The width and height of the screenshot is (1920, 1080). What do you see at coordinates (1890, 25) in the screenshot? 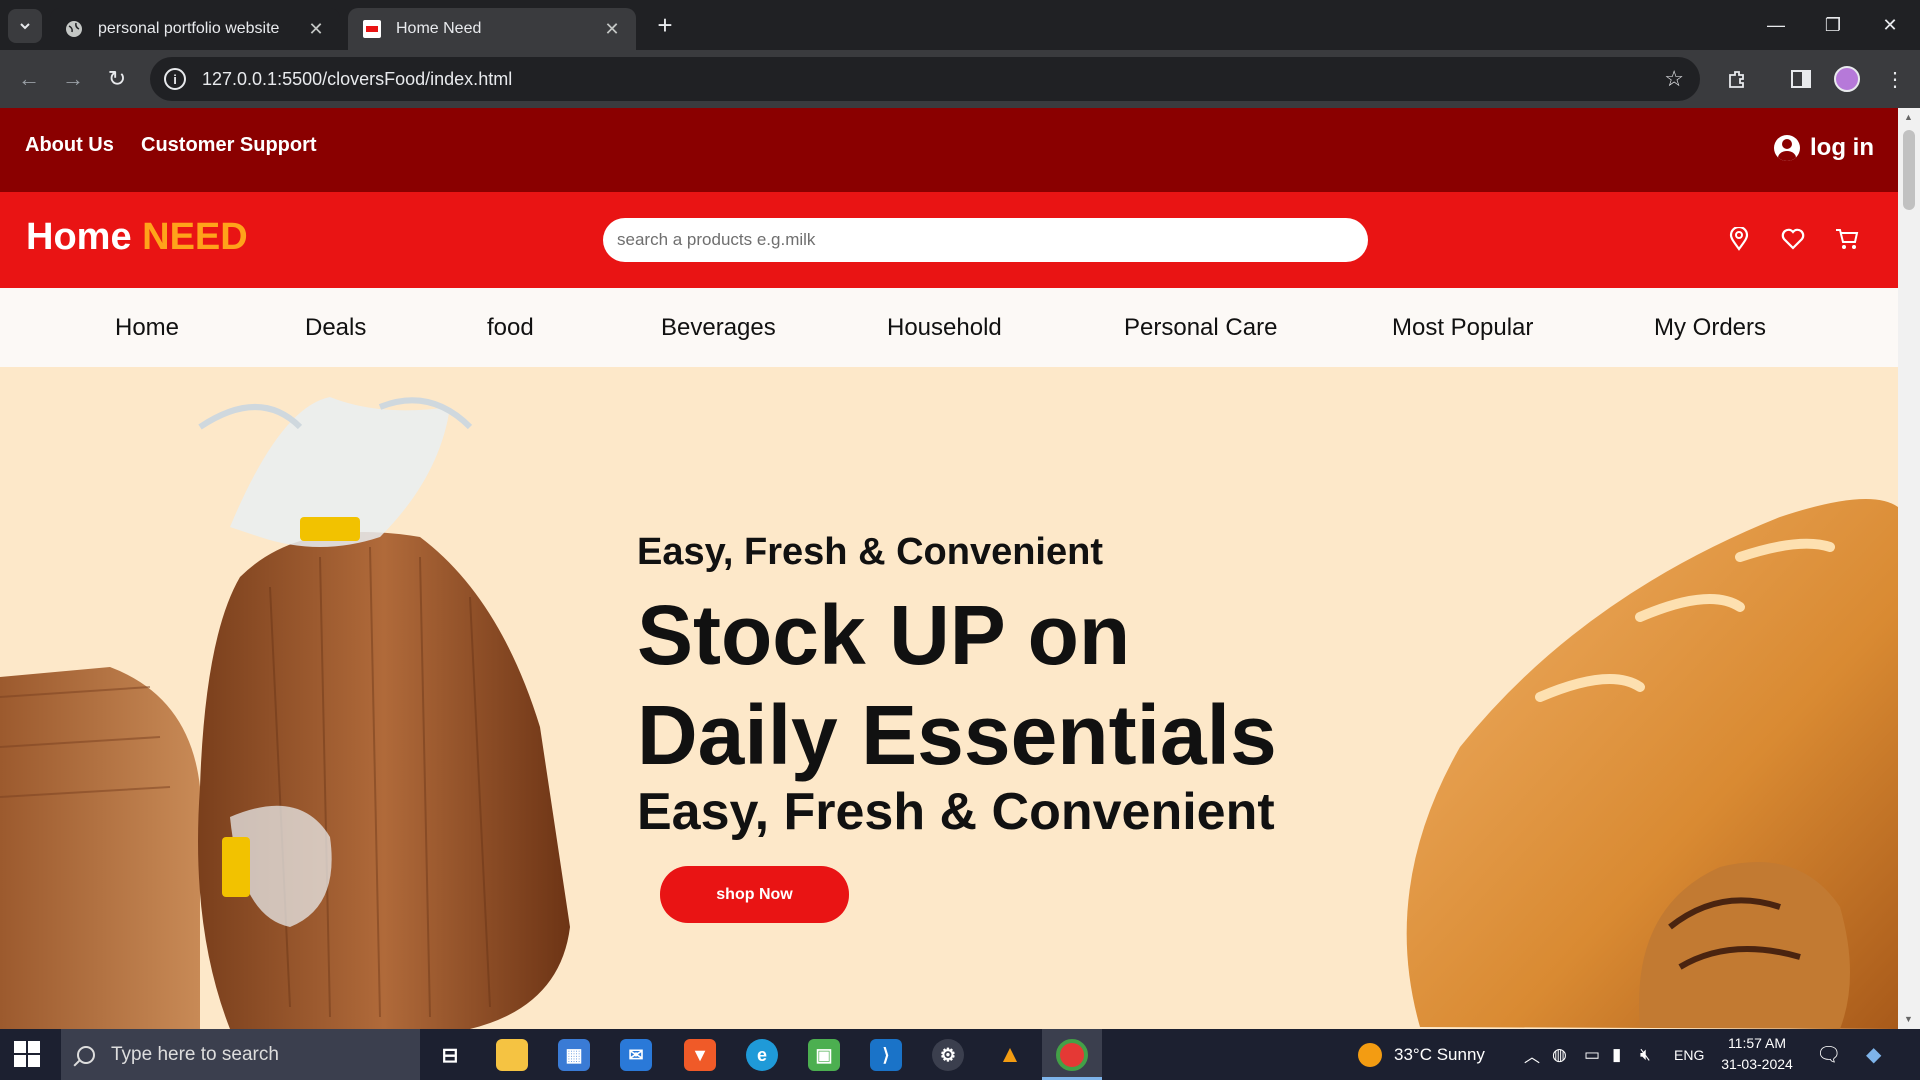
I see `window-close-icon: ✕` at bounding box center [1890, 25].